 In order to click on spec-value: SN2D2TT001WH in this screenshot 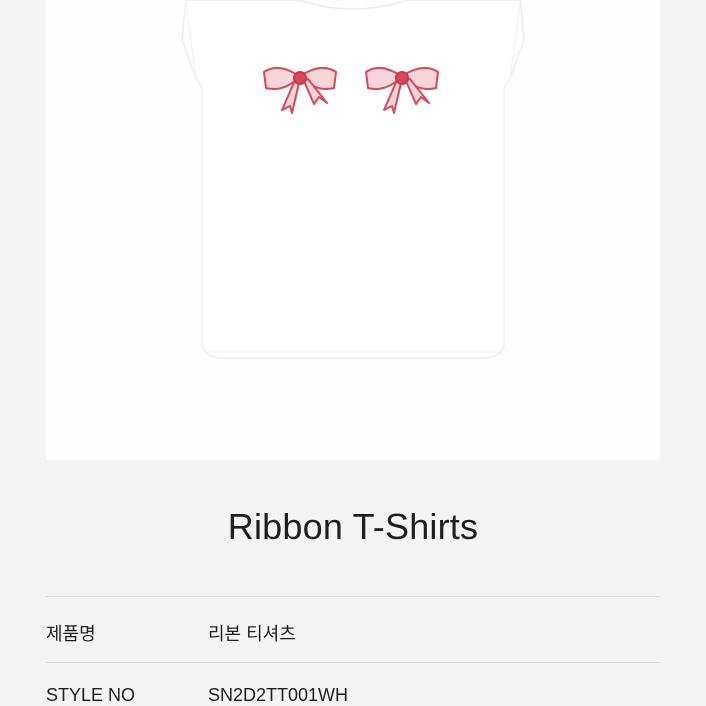, I will do `click(278, 695)`.